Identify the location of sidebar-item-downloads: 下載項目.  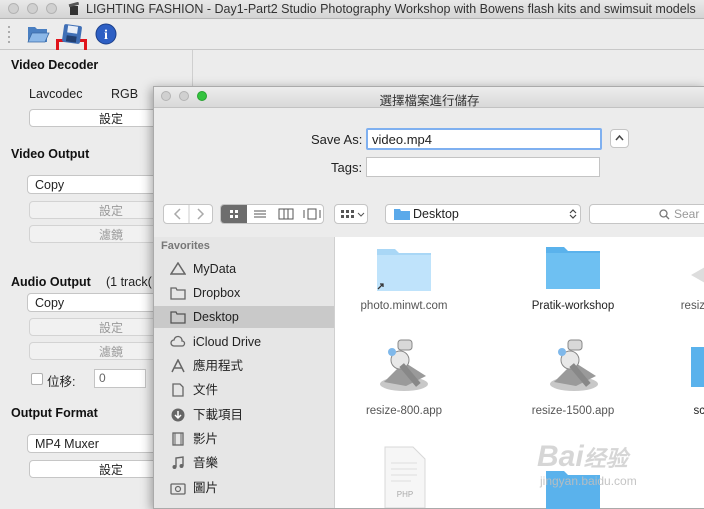
(244, 415).